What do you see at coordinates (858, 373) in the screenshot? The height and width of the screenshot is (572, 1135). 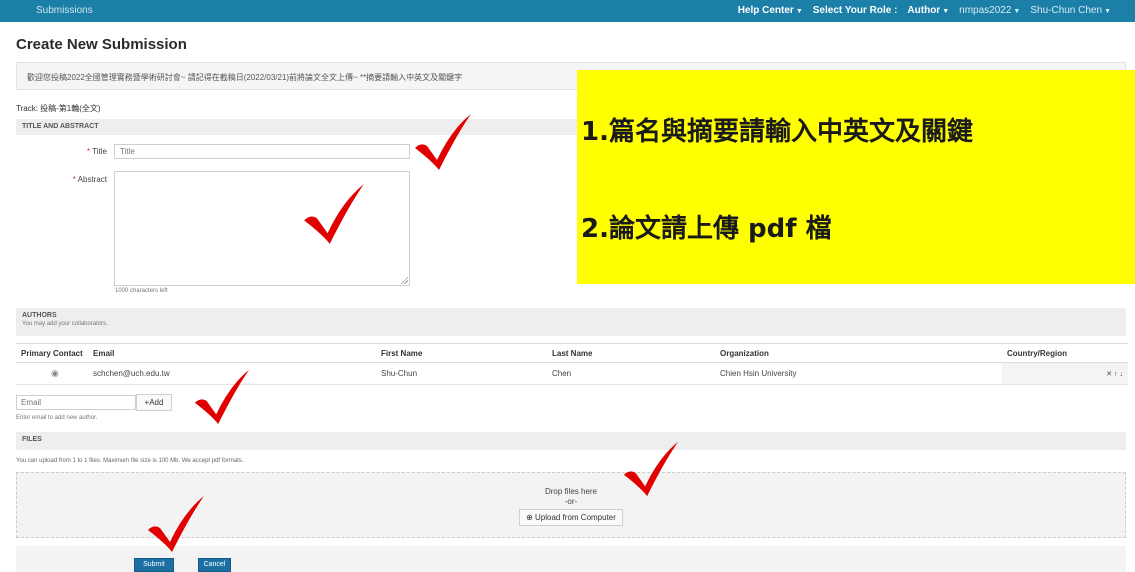 I see `organization-cell: Chien Hsin University` at bounding box center [858, 373].